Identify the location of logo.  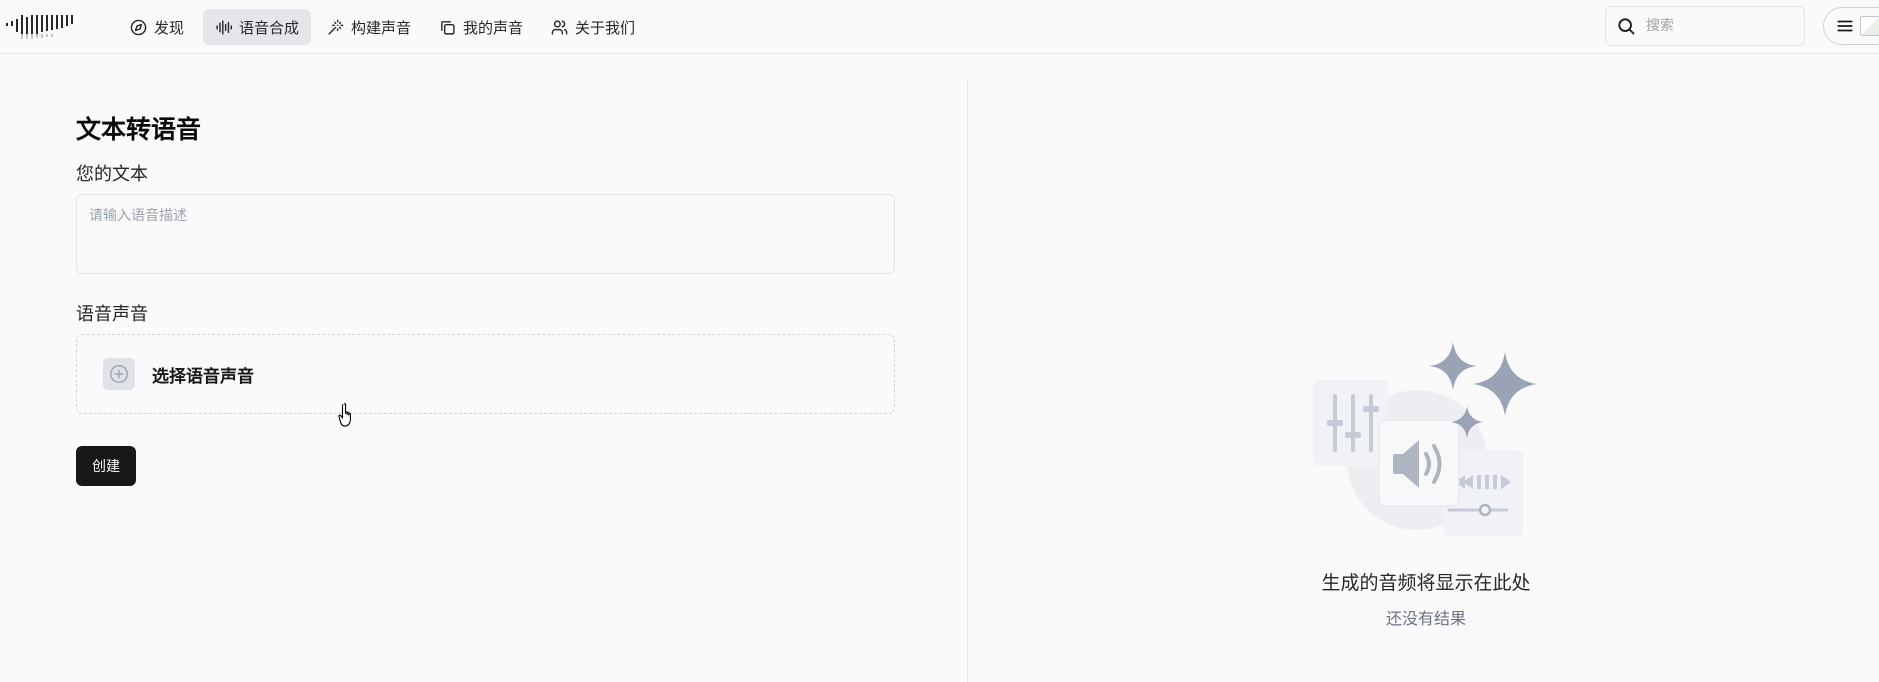
(41, 26).